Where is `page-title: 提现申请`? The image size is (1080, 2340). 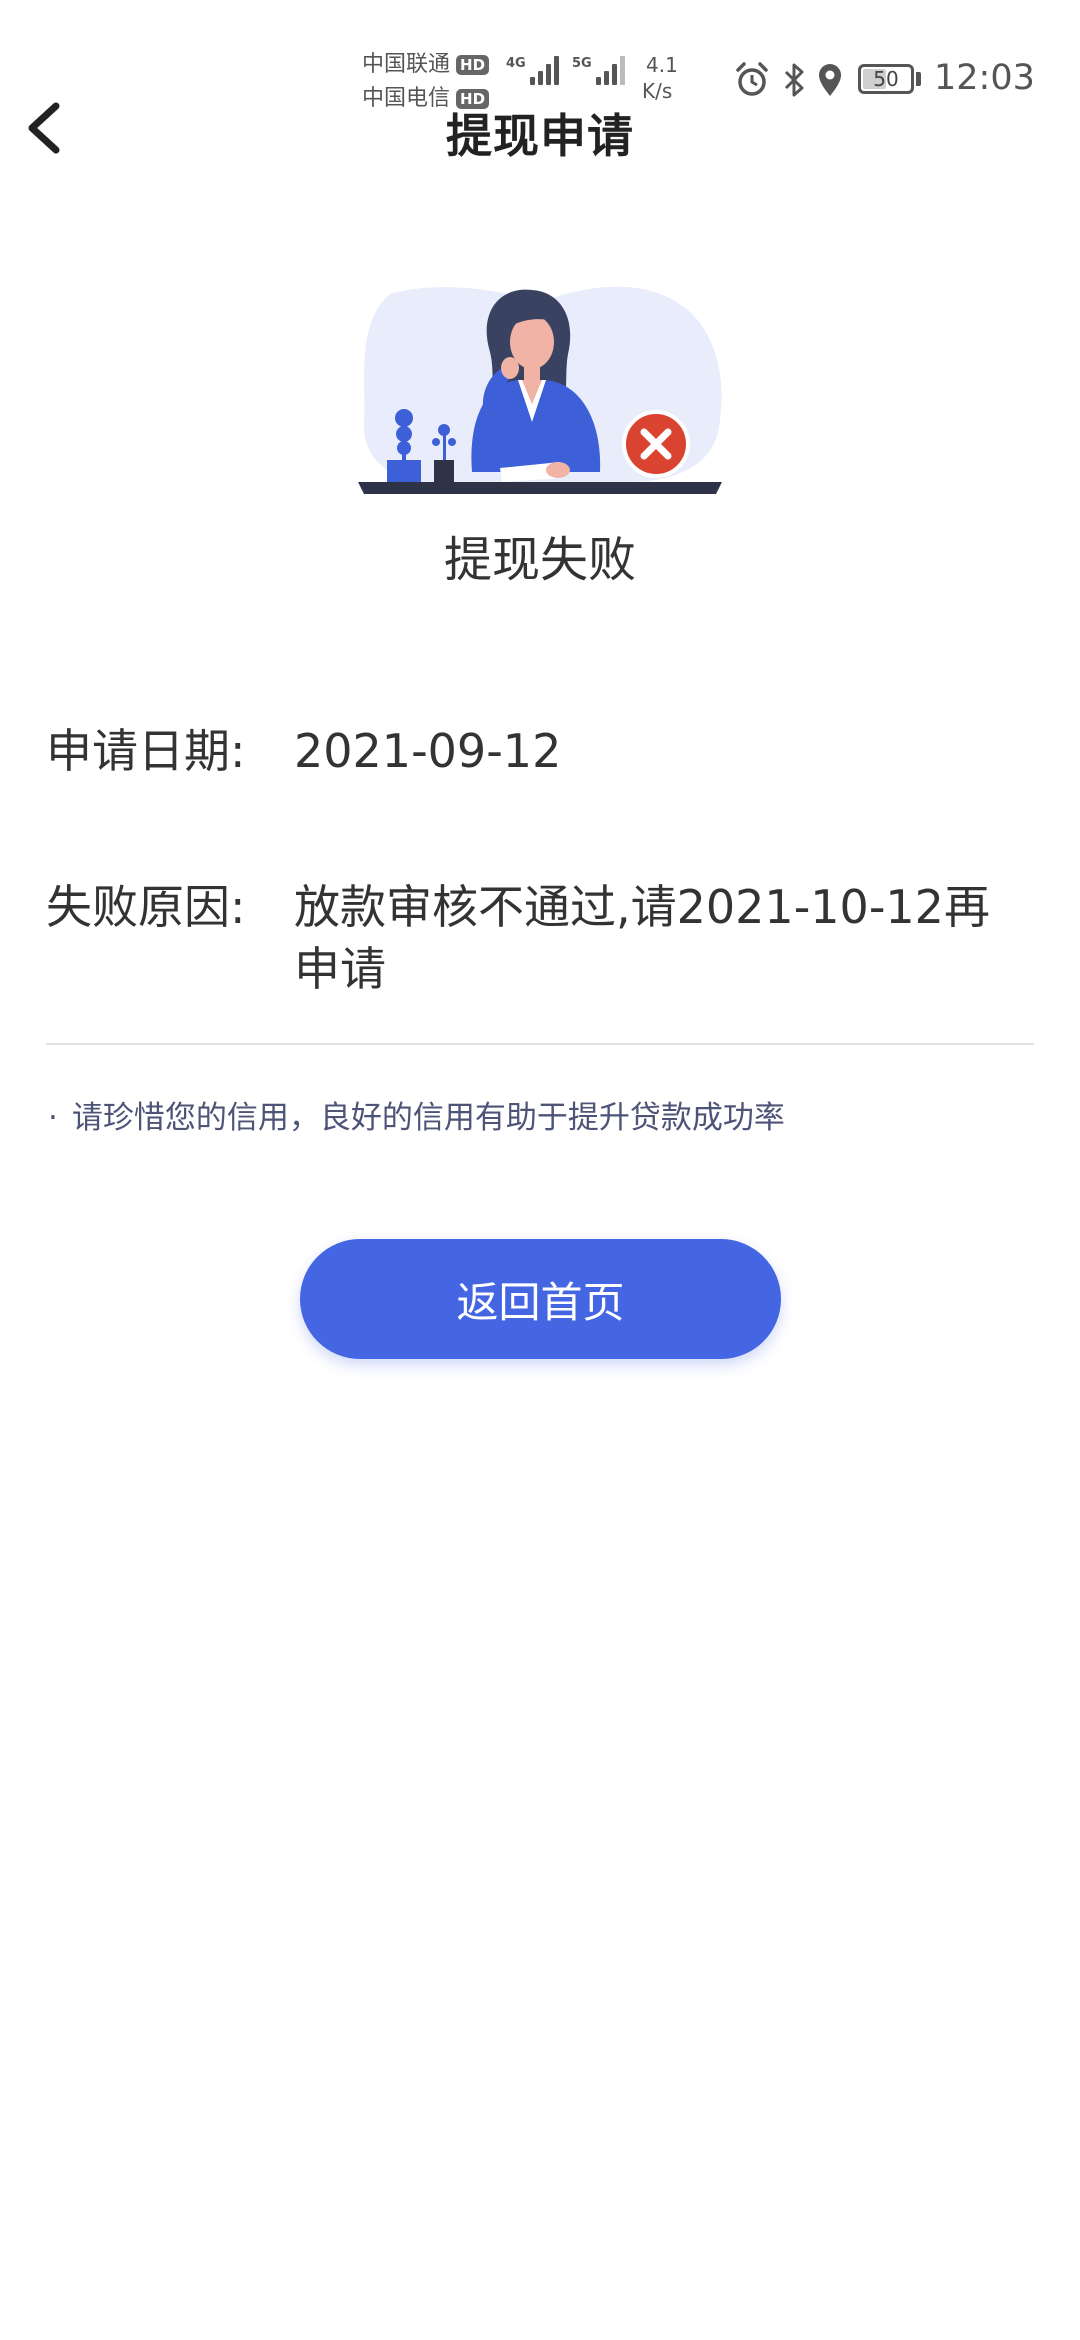
page-title: 提现申请 is located at coordinates (540, 136).